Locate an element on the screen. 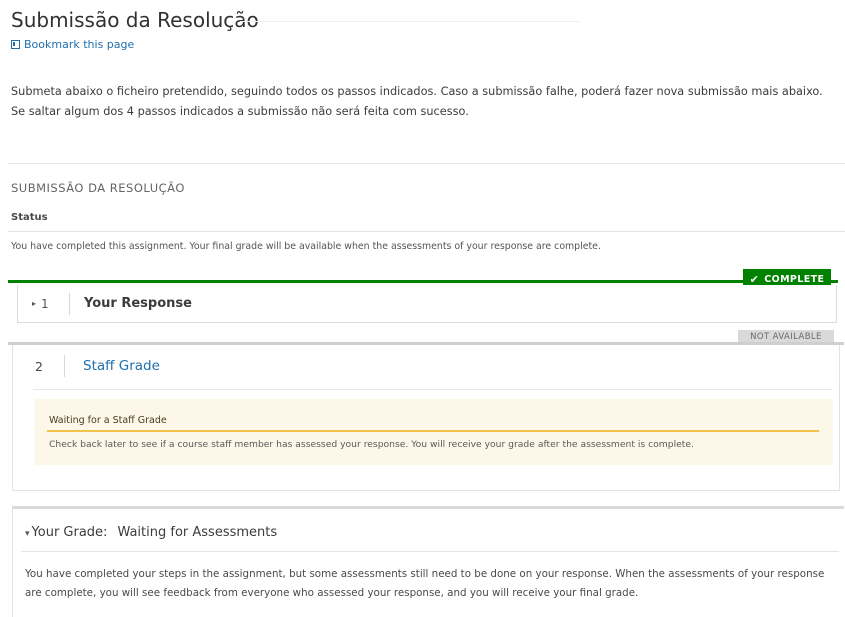 This screenshot has height=617, width=845. step-number: 2 is located at coordinates (43, 366).